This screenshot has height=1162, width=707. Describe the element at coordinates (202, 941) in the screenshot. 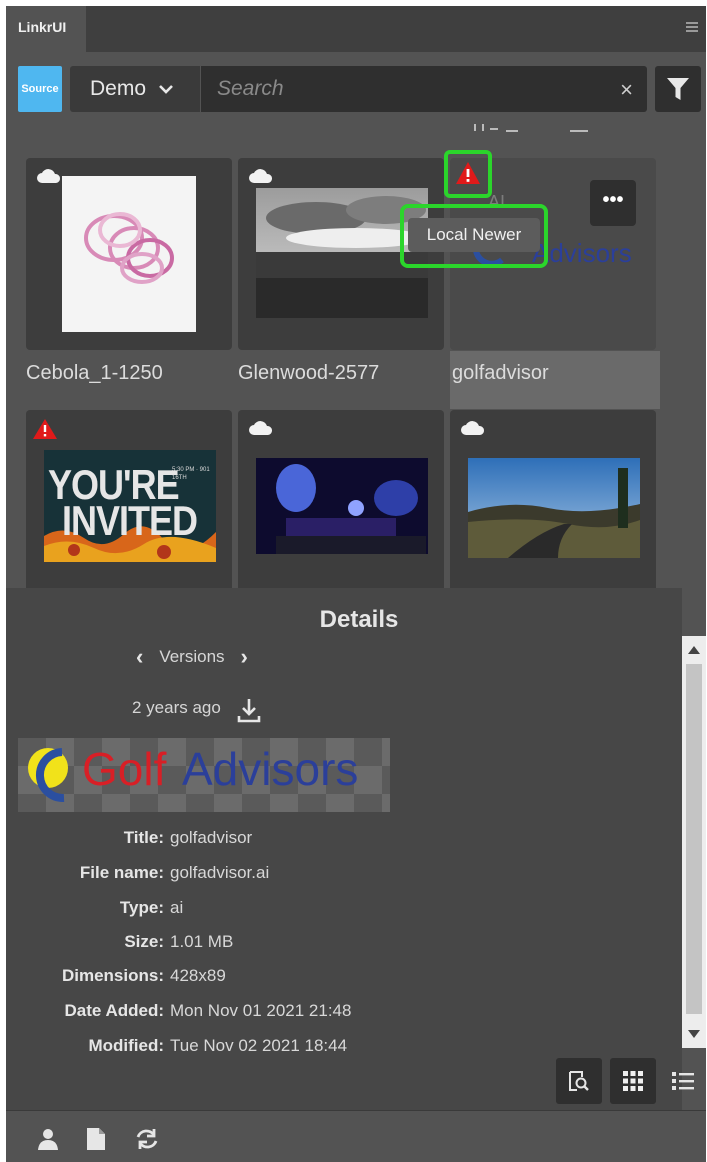

I see `metadata-value: 1.01 MB` at that location.